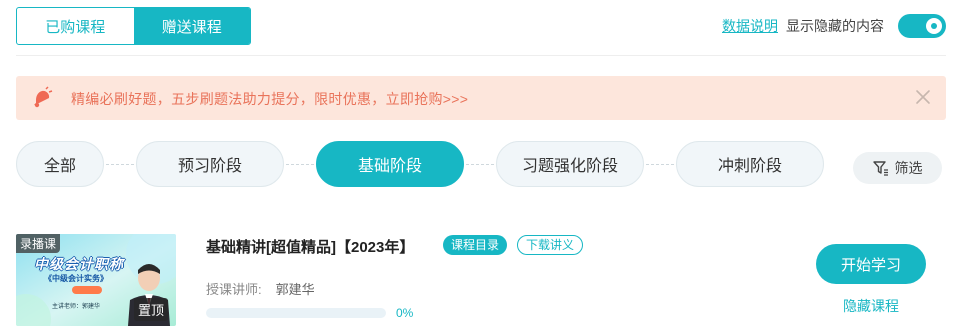 The image size is (960, 334). What do you see at coordinates (922, 26) in the screenshot?
I see `show-hidden-toggle` at bounding box center [922, 26].